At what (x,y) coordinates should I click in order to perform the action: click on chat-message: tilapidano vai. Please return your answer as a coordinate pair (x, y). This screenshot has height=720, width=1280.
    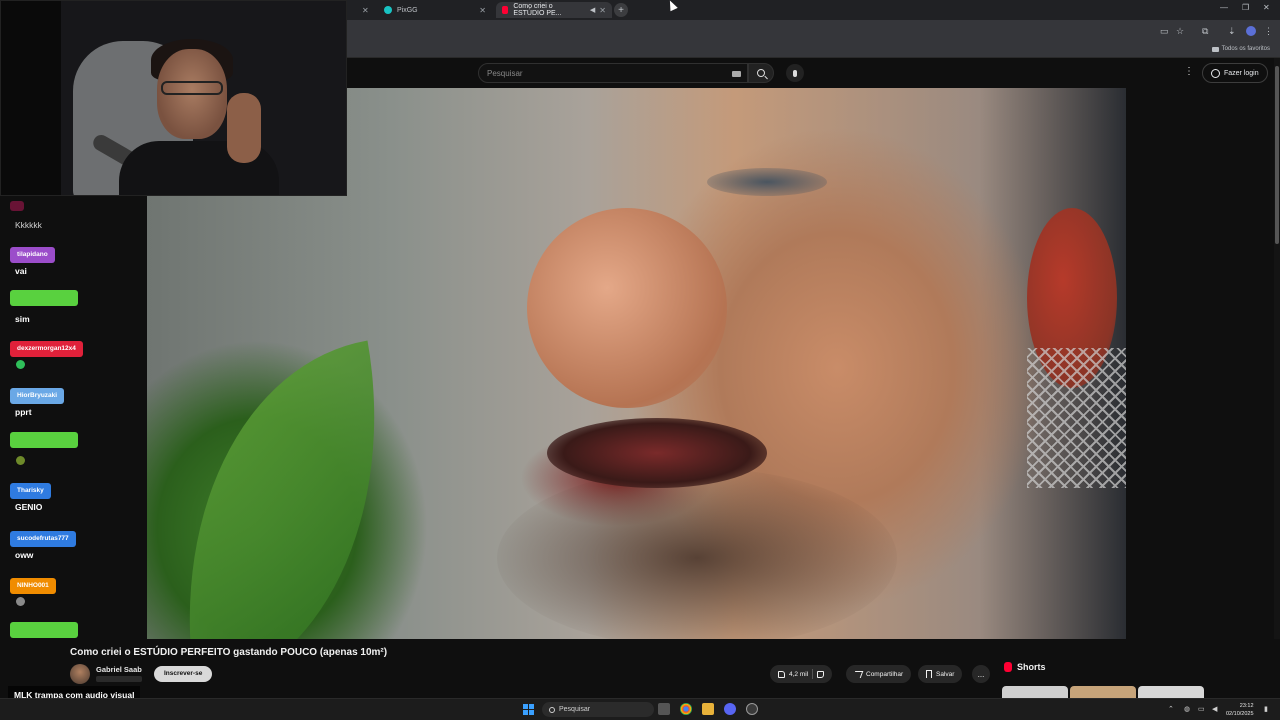
    Looking at the image, I should click on (32, 259).